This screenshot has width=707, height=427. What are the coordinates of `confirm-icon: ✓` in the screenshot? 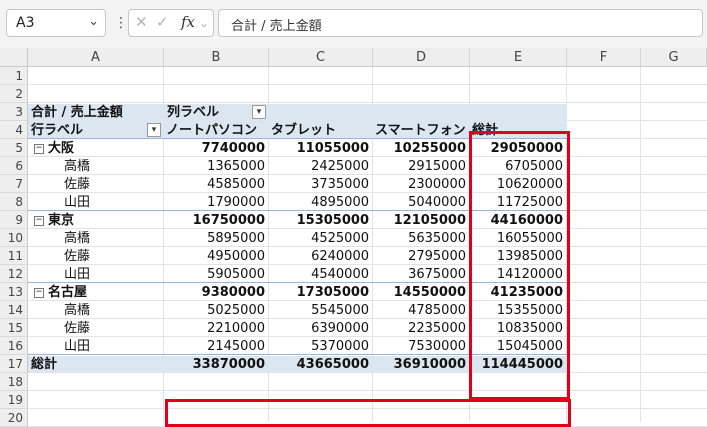 It's located at (162, 22).